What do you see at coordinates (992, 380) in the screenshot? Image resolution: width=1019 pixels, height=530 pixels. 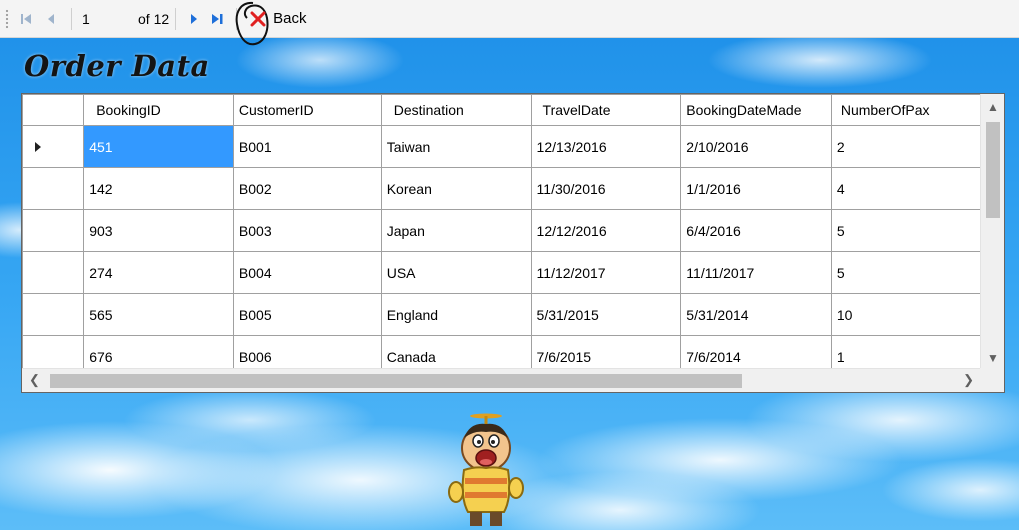 I see `scrollbar-corner` at bounding box center [992, 380].